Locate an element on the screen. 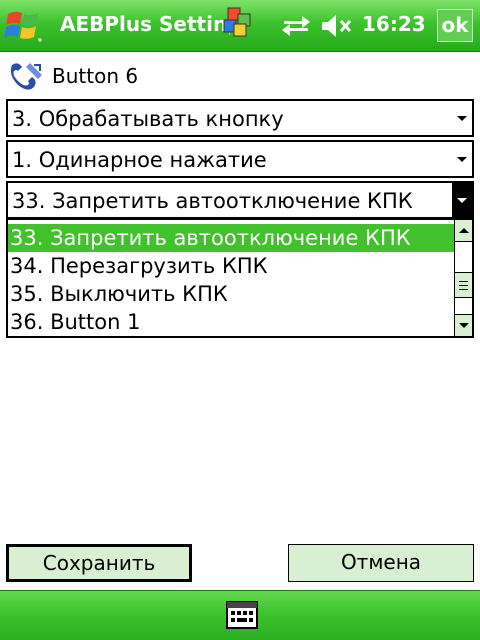 This screenshot has width=480, height=640. page-title: Button 6 is located at coordinates (95, 76).